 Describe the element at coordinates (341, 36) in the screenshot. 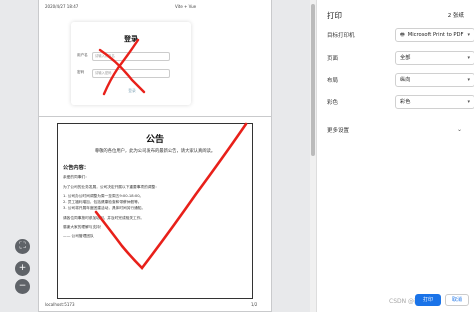

I see `destination-label: 目标打印机` at that location.